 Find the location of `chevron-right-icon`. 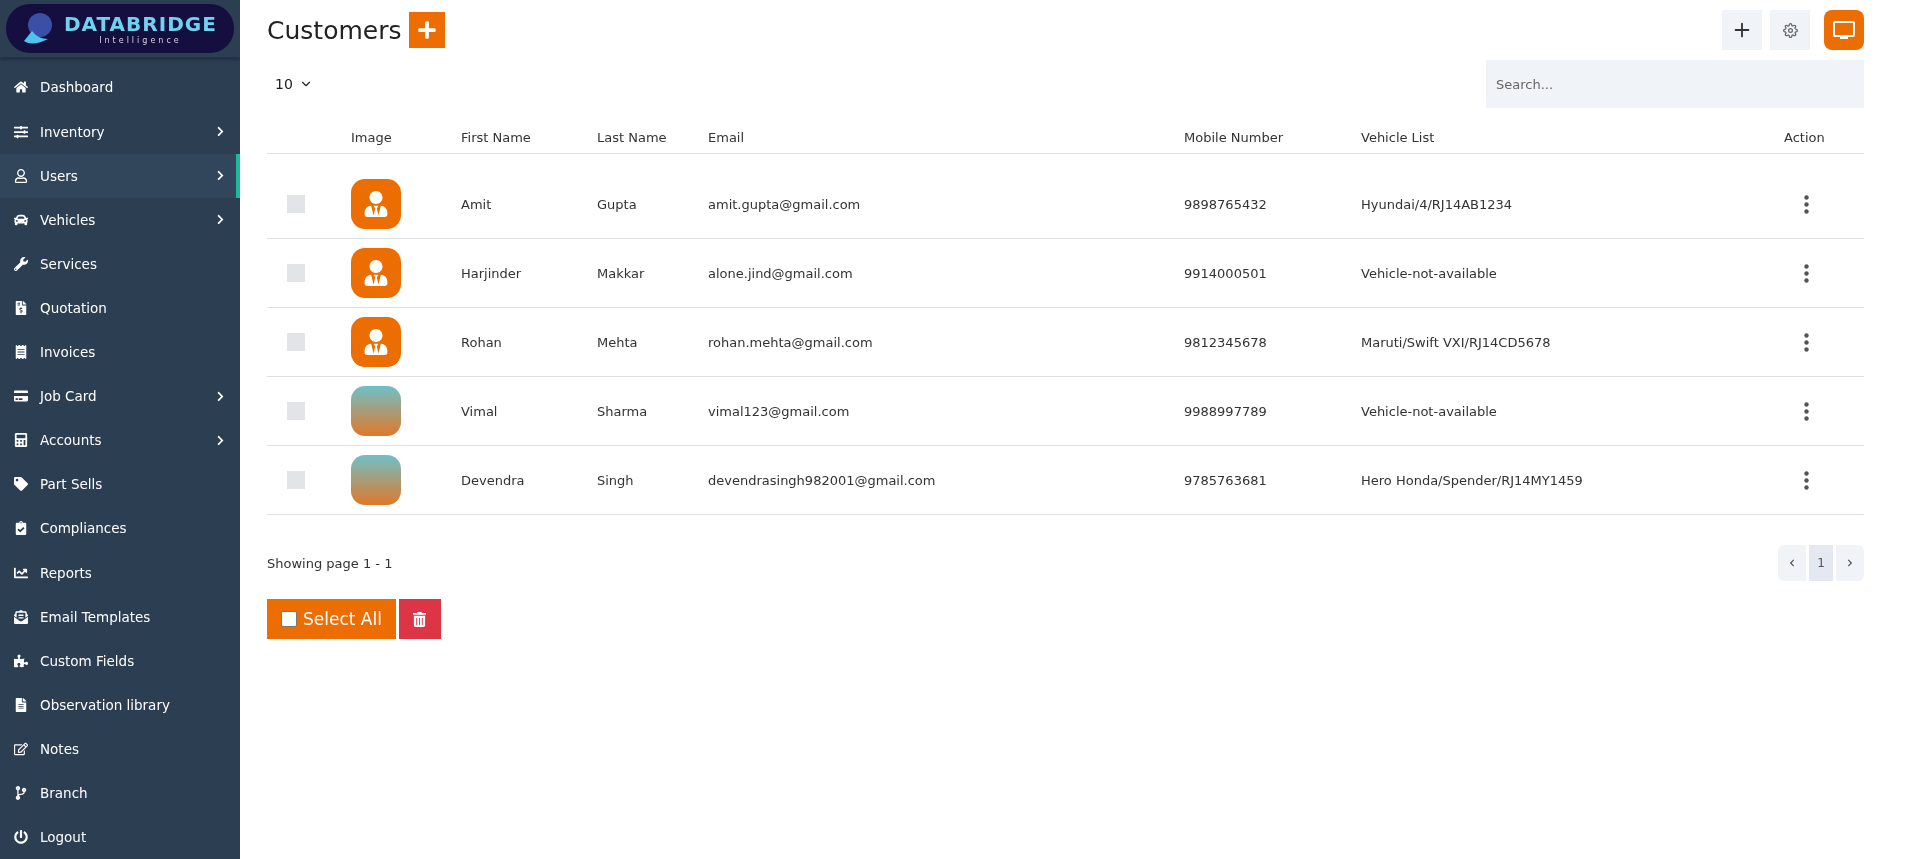

chevron-right-icon is located at coordinates (1850, 563).